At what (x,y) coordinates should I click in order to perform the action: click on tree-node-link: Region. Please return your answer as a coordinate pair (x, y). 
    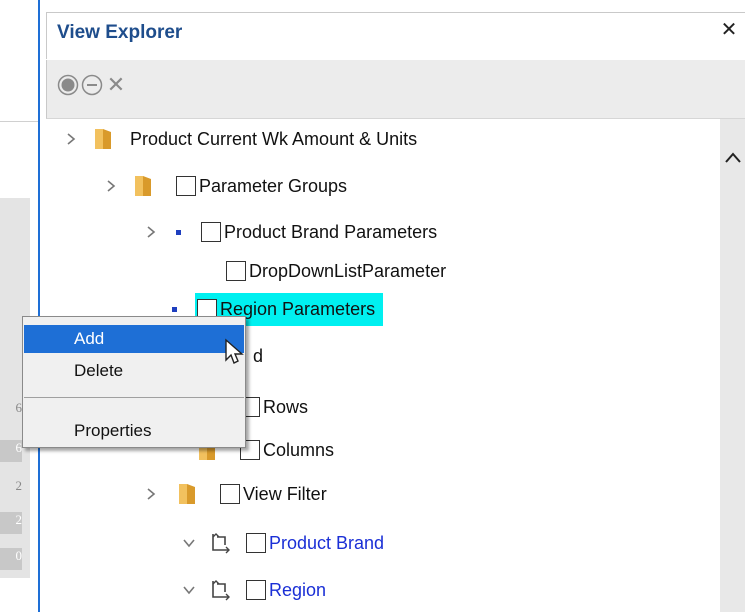
    Looking at the image, I should click on (297, 590).